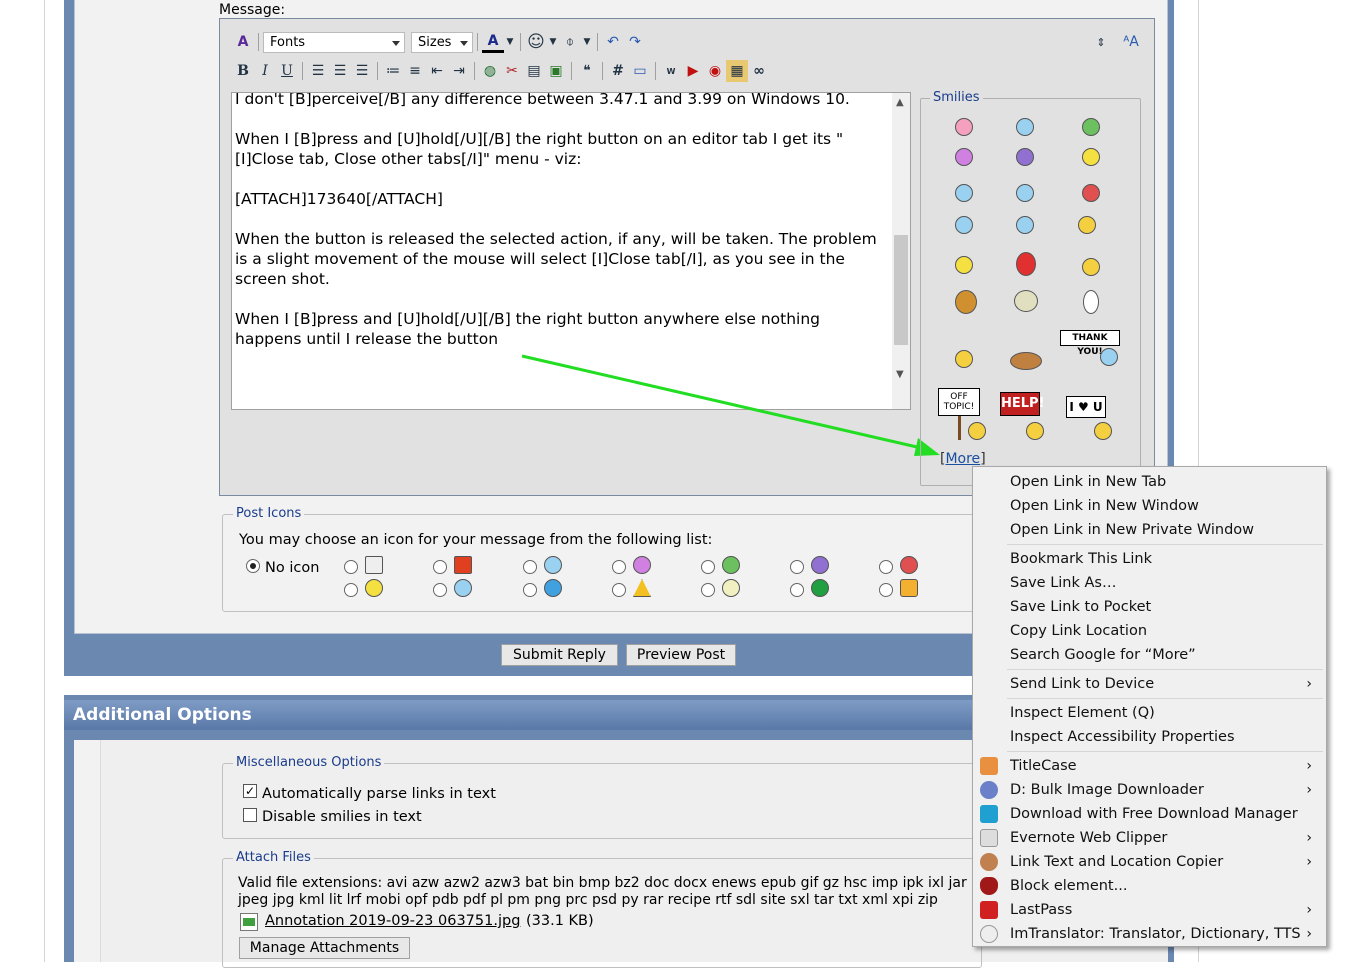  Describe the element at coordinates (273, 857) in the screenshot. I see `attach-files-legend: Attach Files` at that location.